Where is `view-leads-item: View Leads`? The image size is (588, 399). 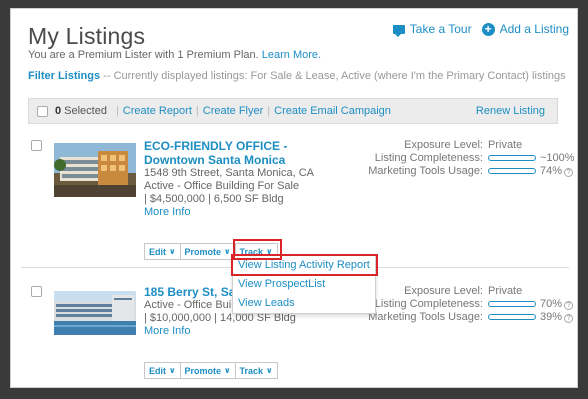
view-leads-item: View Leads is located at coordinates (304, 303).